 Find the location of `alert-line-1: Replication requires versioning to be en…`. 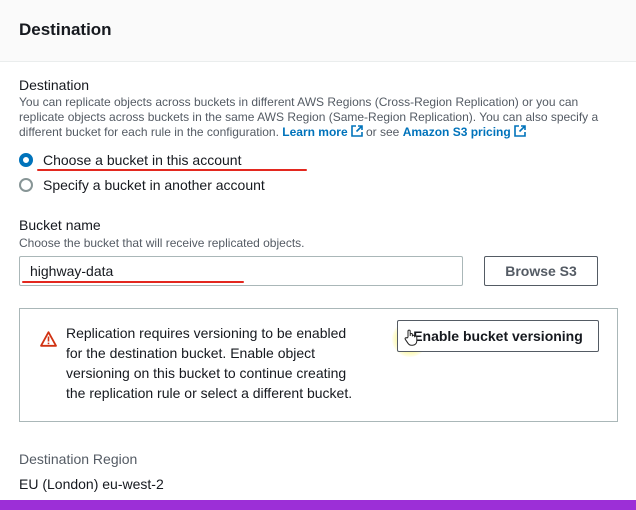

alert-line-1: Replication requires versioning to be en… is located at coordinates (206, 333).